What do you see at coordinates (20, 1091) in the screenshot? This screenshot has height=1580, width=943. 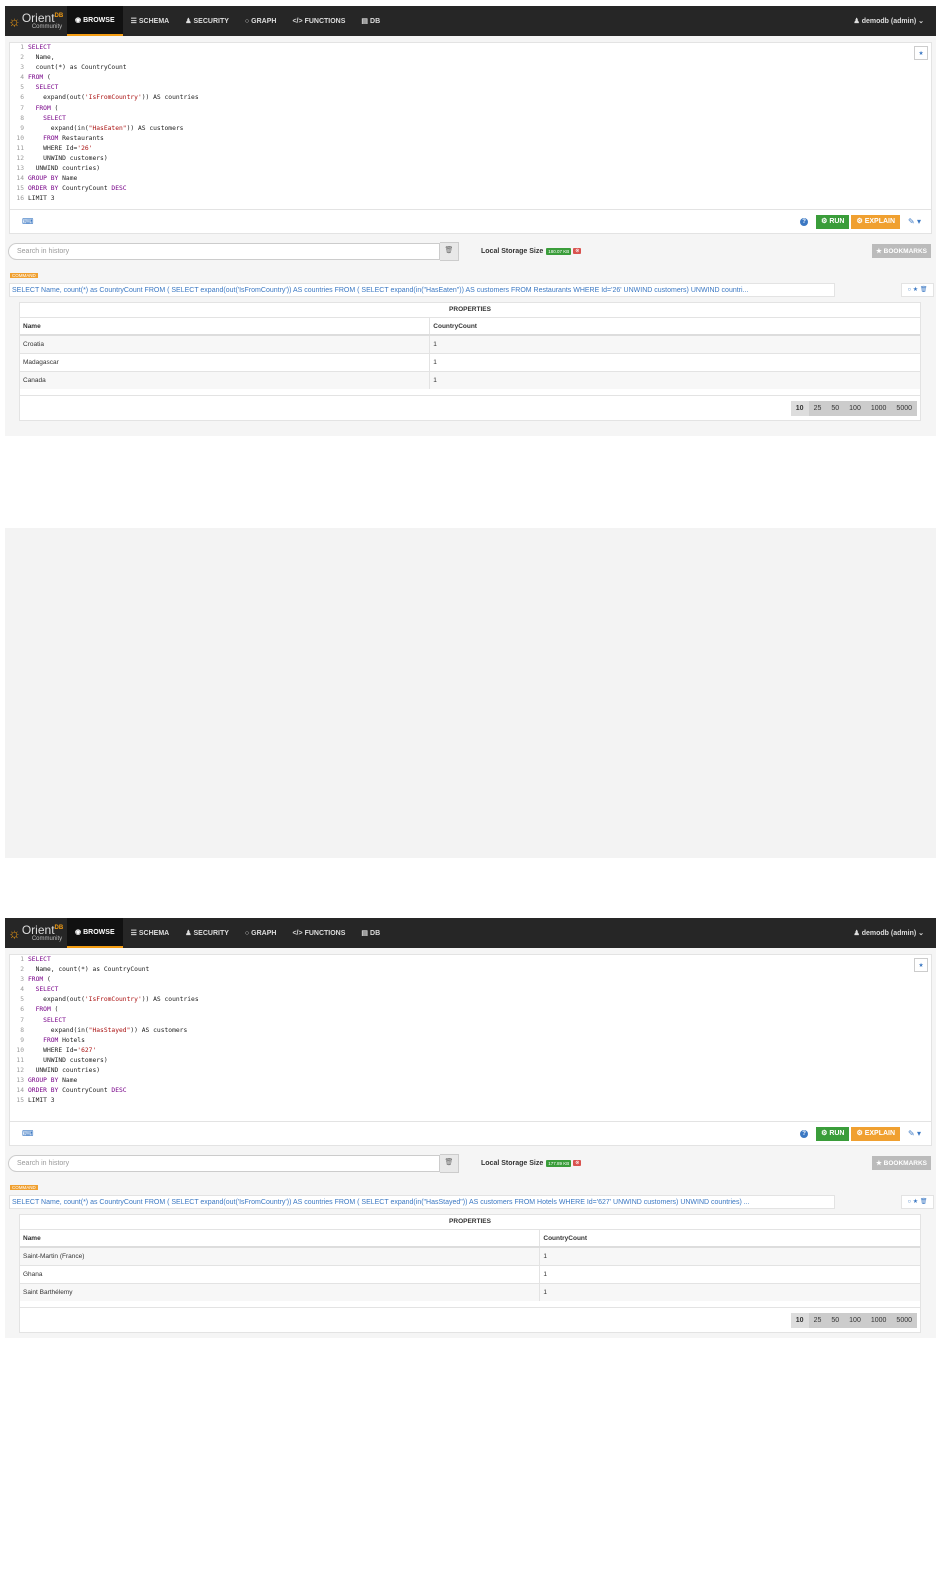 I see `line-number: 14` at bounding box center [20, 1091].